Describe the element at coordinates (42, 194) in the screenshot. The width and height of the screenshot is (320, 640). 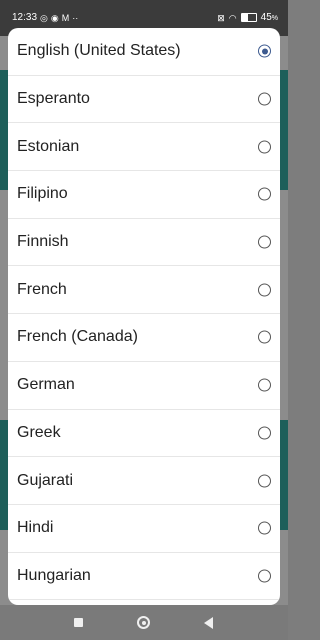
I see `language-option-label: Filipino` at that location.